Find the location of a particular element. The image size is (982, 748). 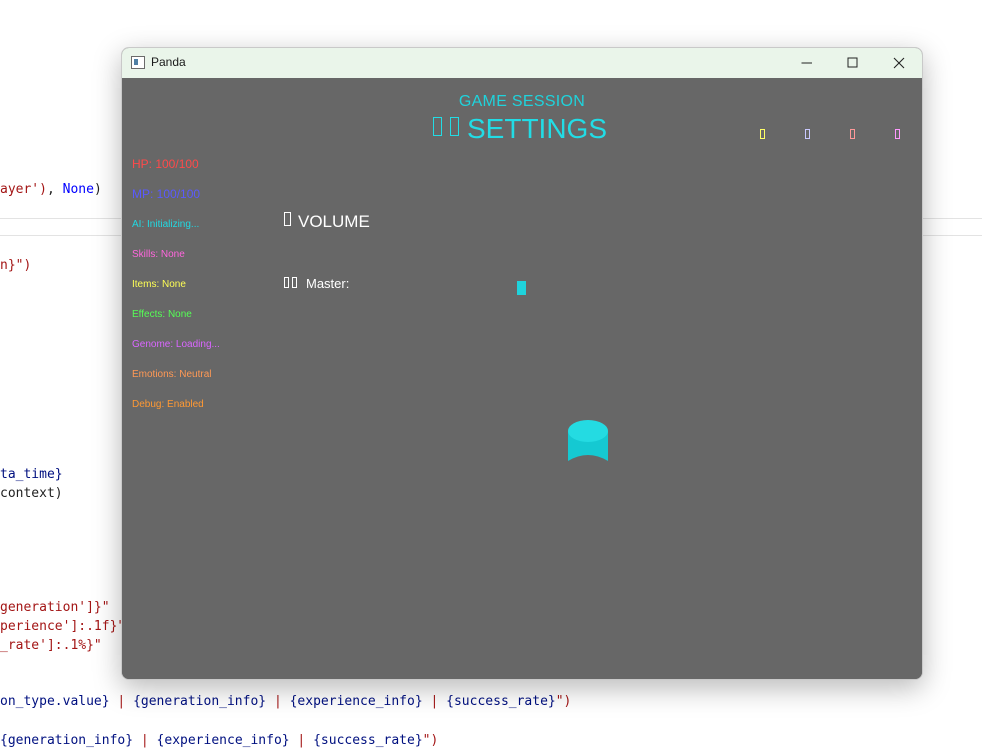

stat-label: Effects: None is located at coordinates (162, 314).